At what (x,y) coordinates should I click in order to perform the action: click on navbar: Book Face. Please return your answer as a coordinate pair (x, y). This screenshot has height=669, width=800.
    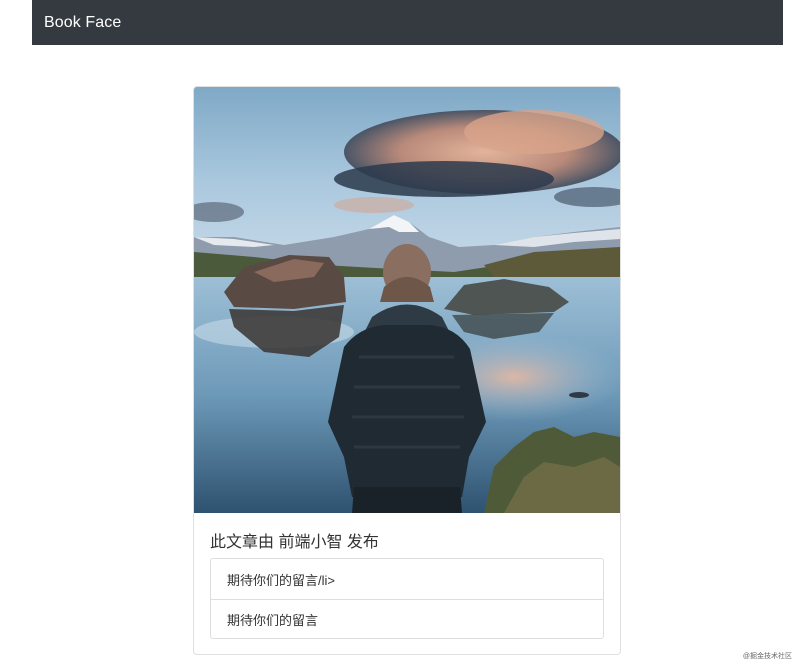
    Looking at the image, I should click on (407, 22).